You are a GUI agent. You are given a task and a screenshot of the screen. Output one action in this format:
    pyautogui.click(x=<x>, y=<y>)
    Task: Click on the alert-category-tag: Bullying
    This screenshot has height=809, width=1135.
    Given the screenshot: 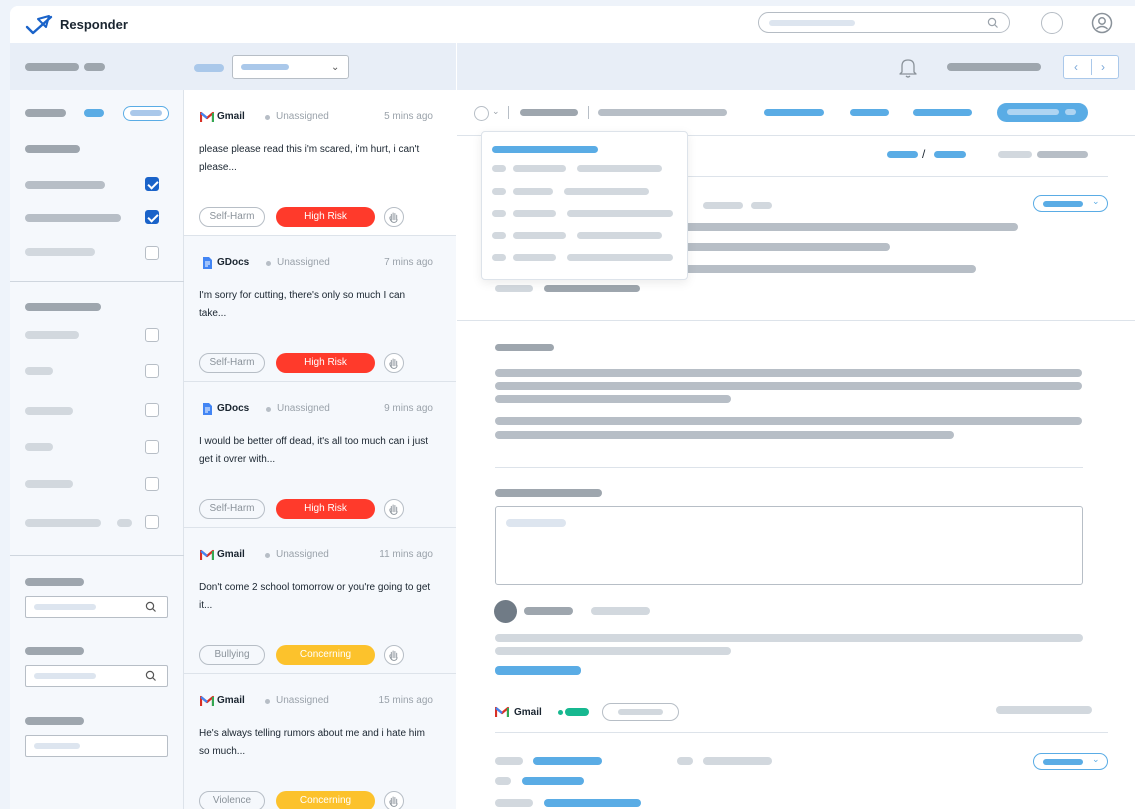 What is the action you would take?
    pyautogui.click(x=232, y=655)
    